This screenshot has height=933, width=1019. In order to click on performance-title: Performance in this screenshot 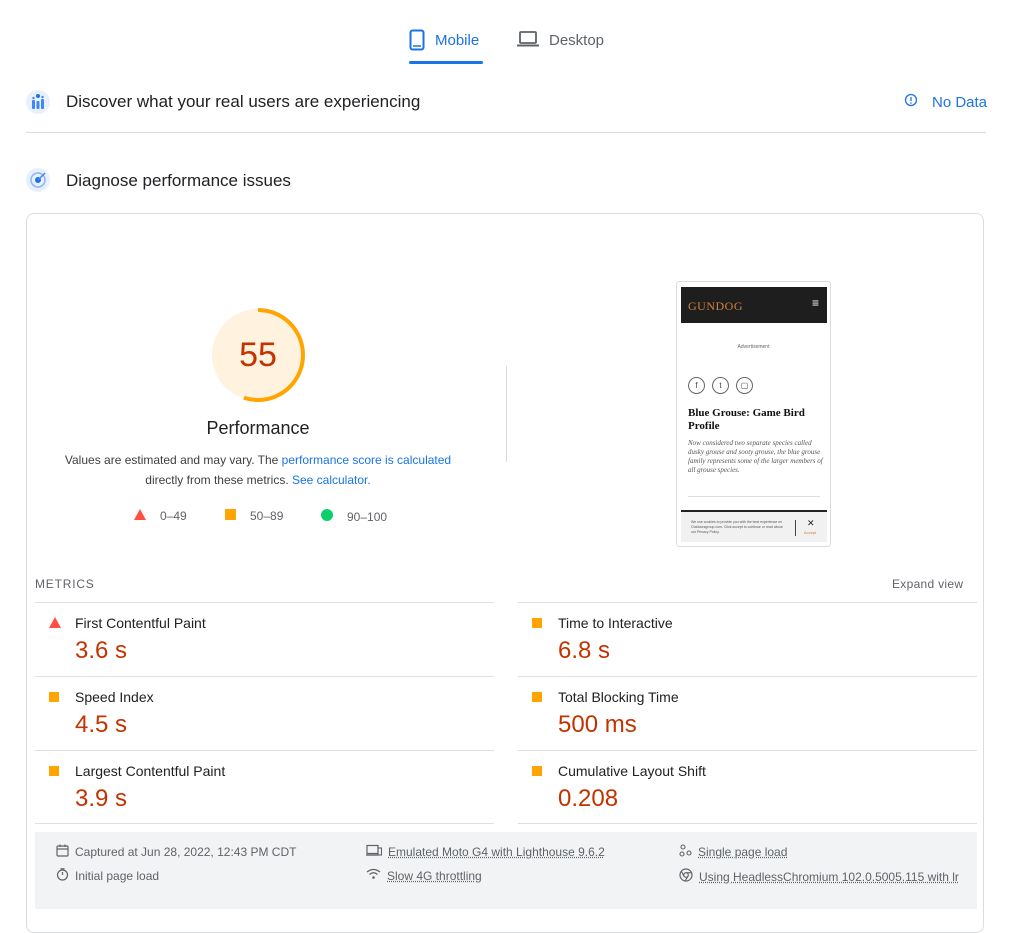, I will do `click(258, 428)`.